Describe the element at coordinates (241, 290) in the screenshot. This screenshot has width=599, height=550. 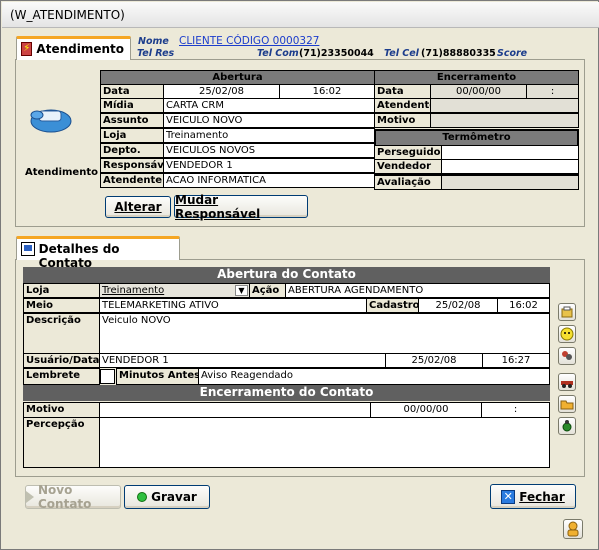
I see `chevron-down-icon: ▼` at that location.